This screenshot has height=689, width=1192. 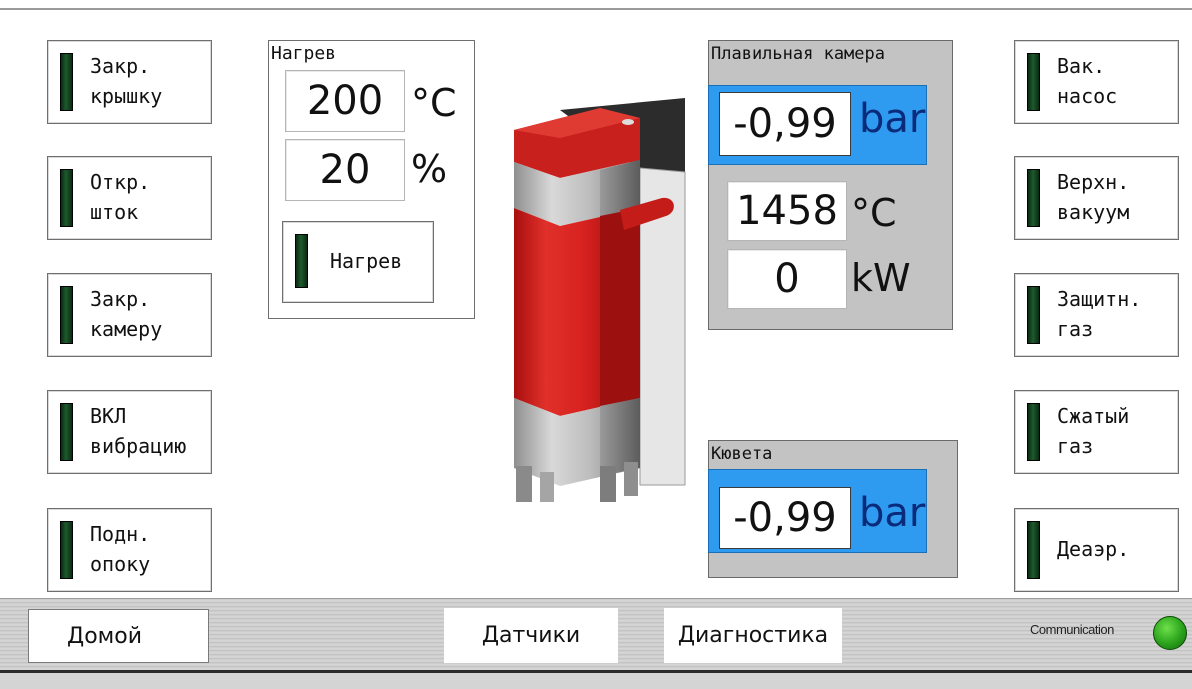 What do you see at coordinates (596, 5) in the screenshot?
I see `top-border` at bounding box center [596, 5].